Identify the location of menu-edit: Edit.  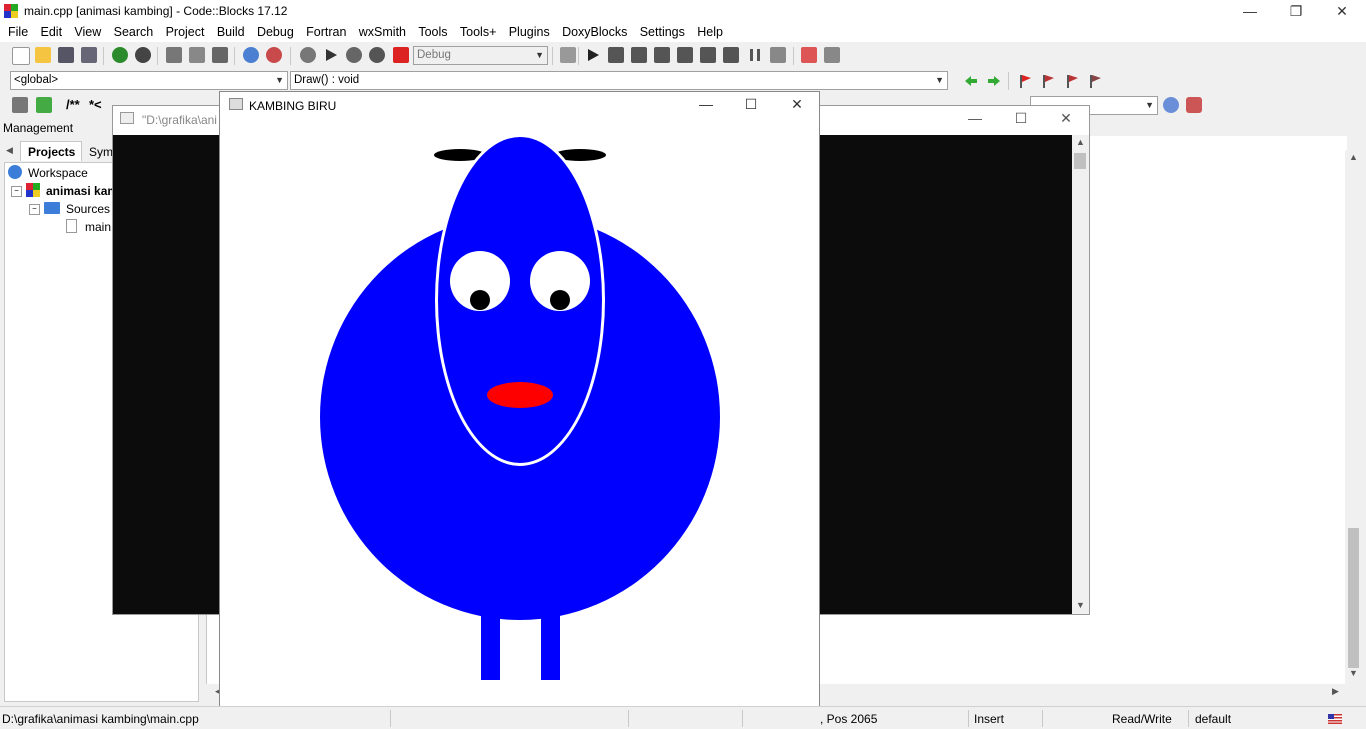
(52, 30).